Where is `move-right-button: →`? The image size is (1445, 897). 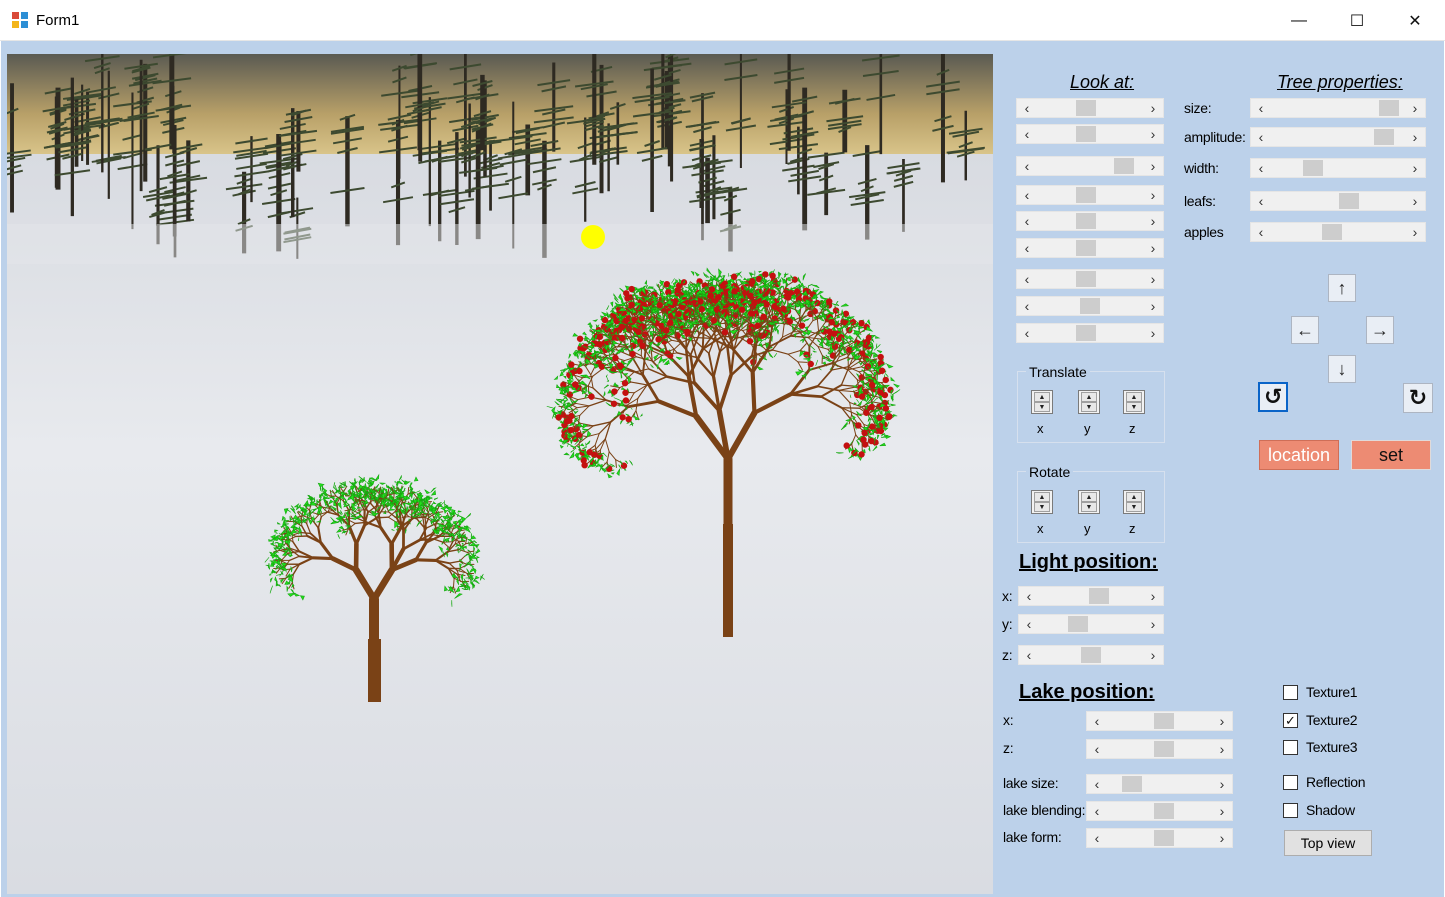 move-right-button: → is located at coordinates (1380, 330).